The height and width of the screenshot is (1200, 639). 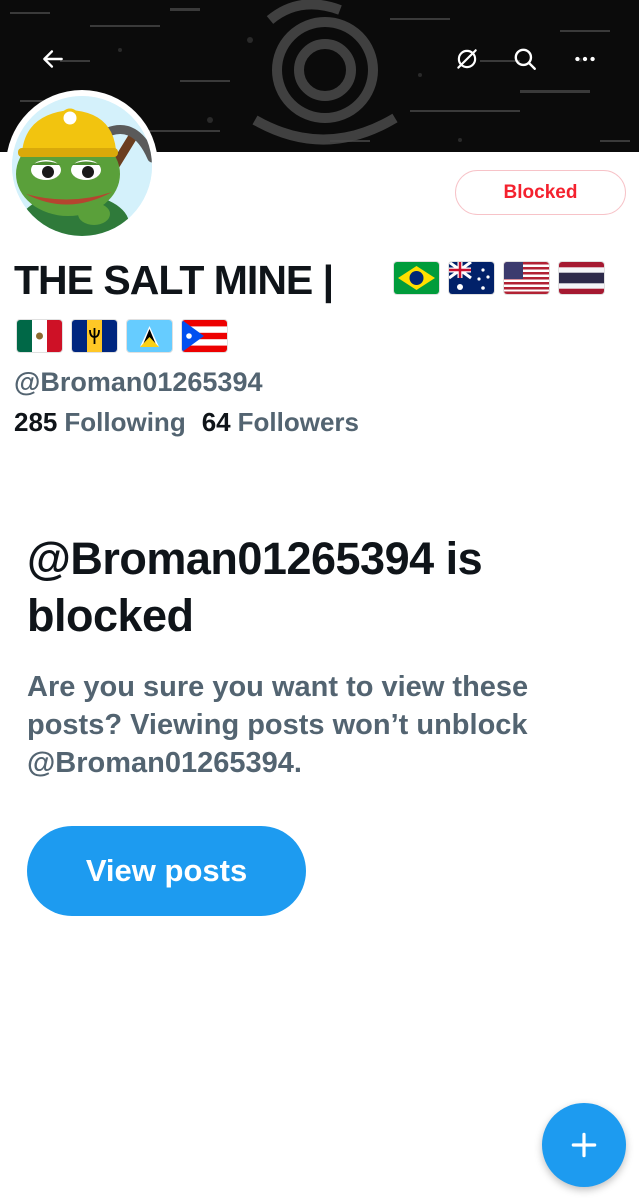 What do you see at coordinates (36, 422) in the screenshot?
I see `following-count: 285` at bounding box center [36, 422].